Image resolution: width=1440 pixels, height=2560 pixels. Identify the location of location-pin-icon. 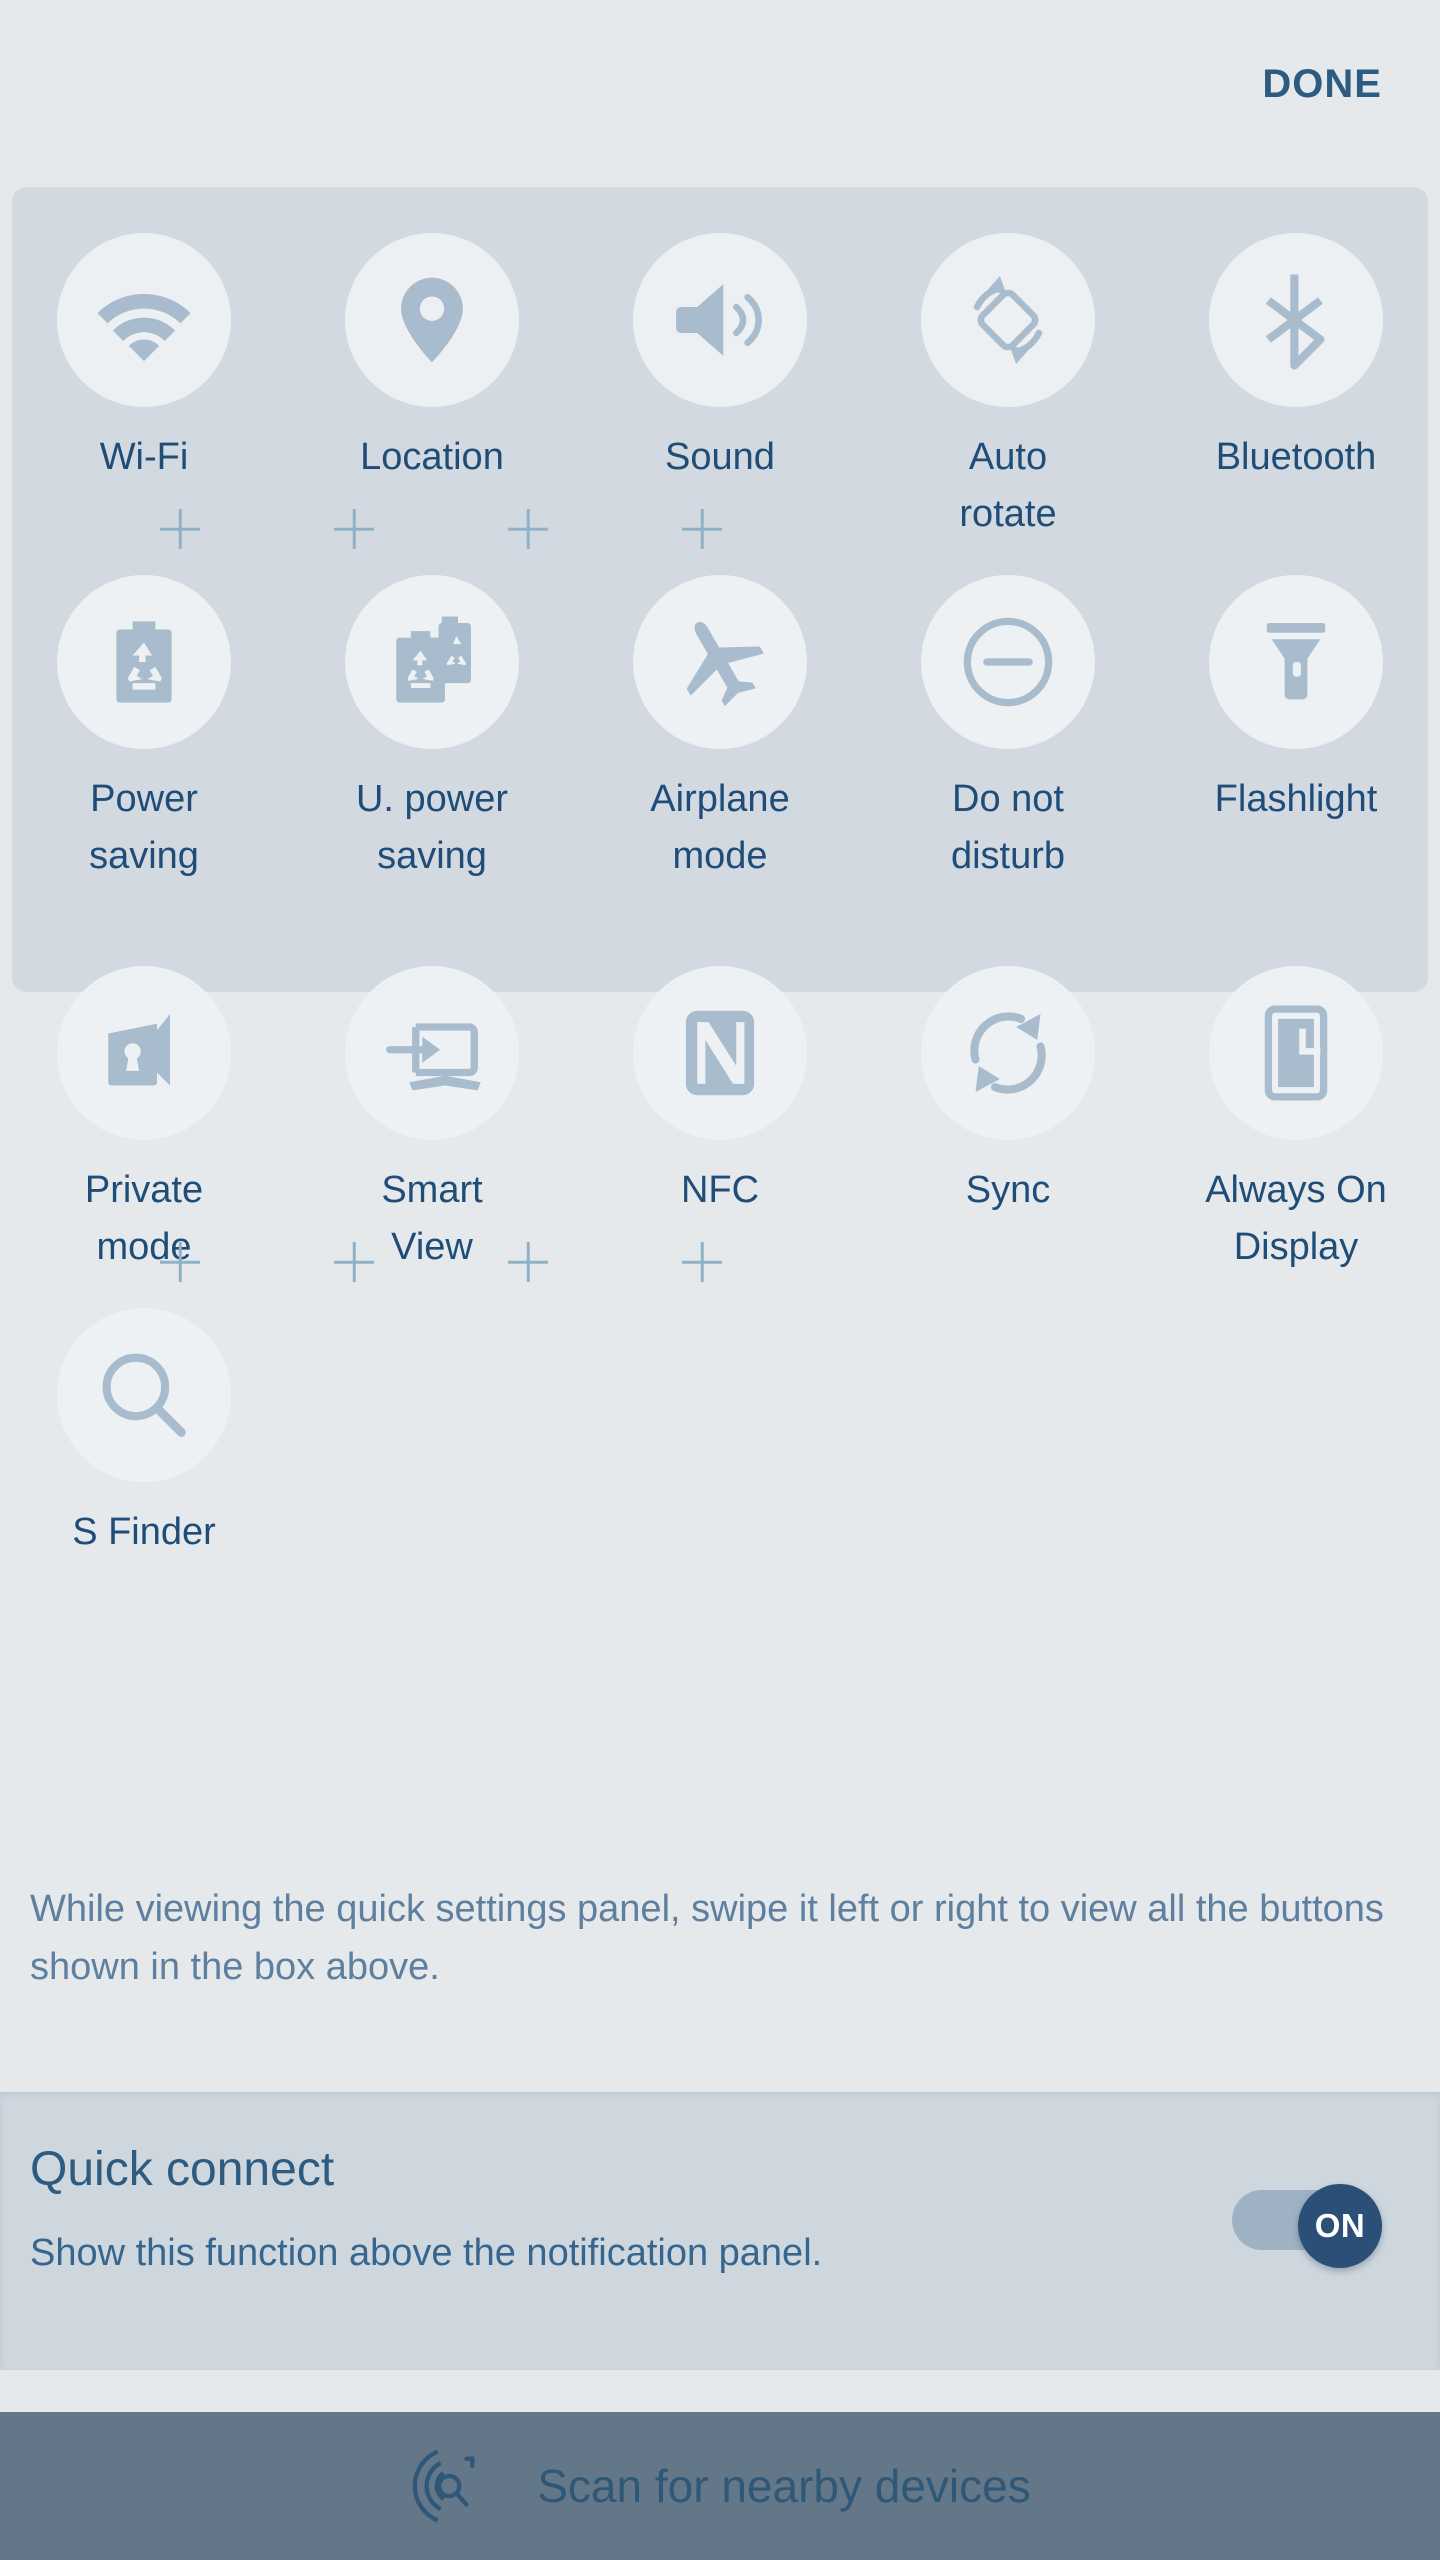
(432, 320).